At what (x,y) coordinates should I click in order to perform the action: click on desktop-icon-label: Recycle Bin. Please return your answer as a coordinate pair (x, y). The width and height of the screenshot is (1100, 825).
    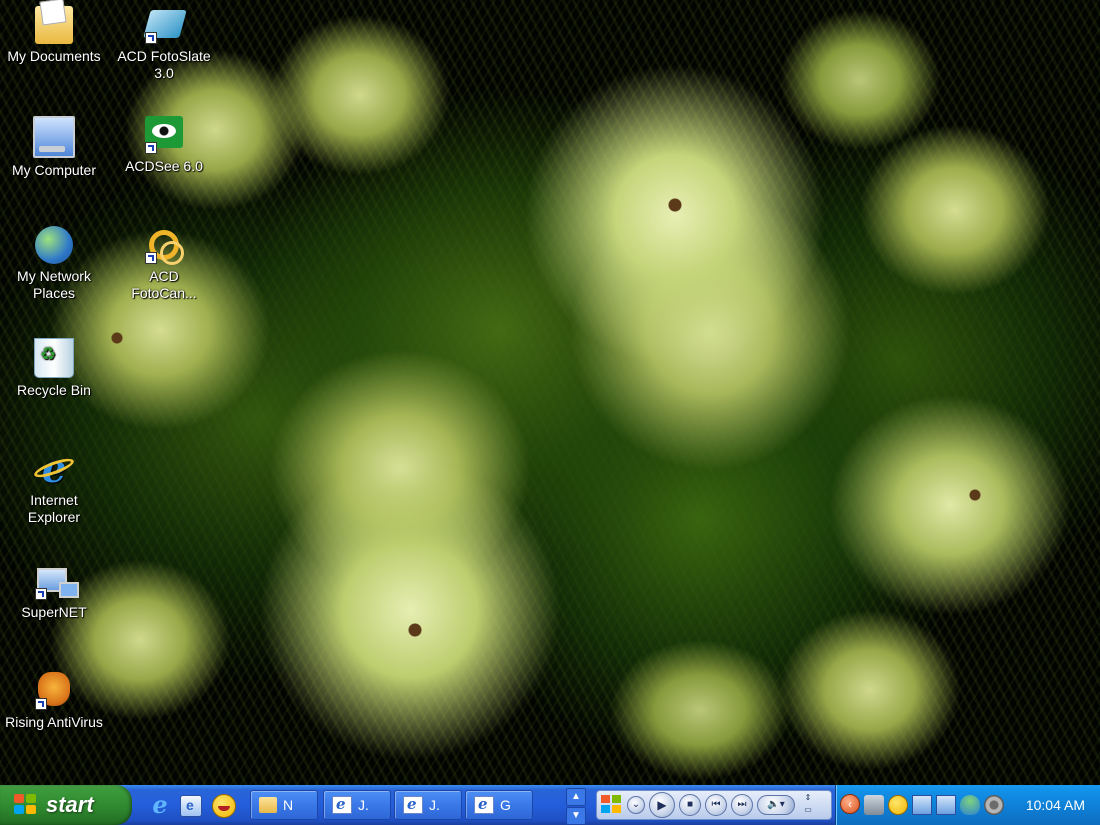
    Looking at the image, I should click on (54, 390).